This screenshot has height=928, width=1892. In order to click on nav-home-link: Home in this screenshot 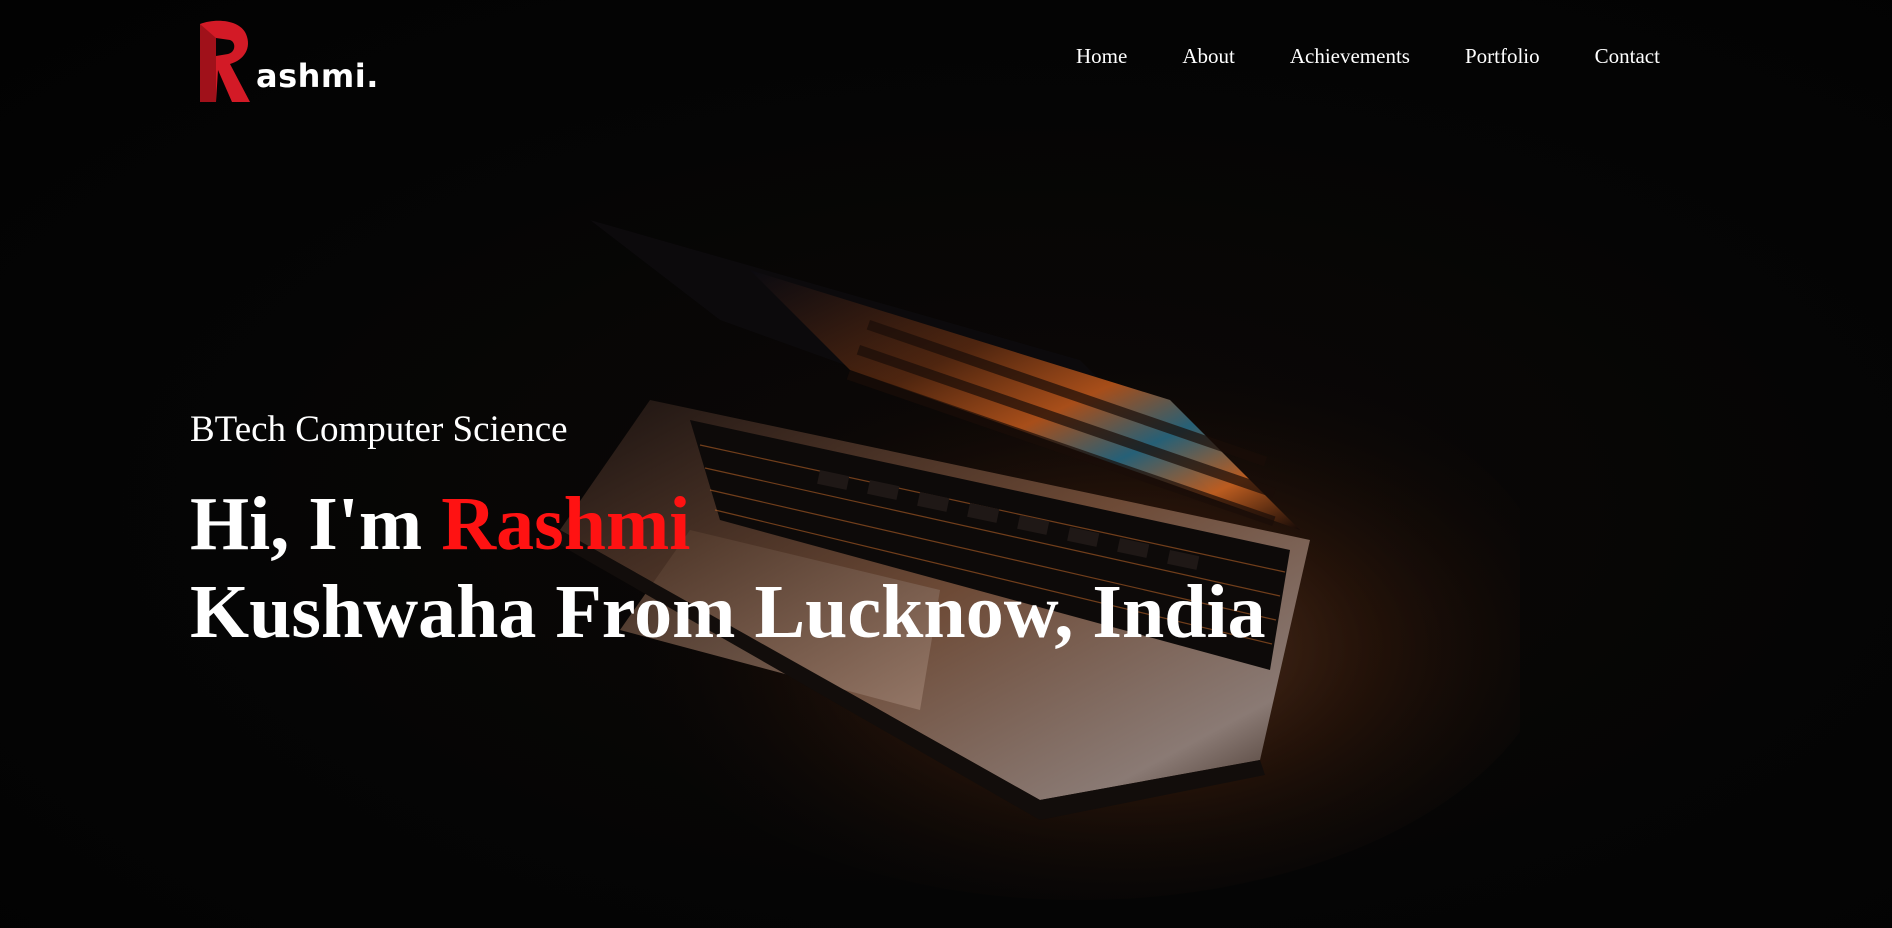, I will do `click(1101, 56)`.